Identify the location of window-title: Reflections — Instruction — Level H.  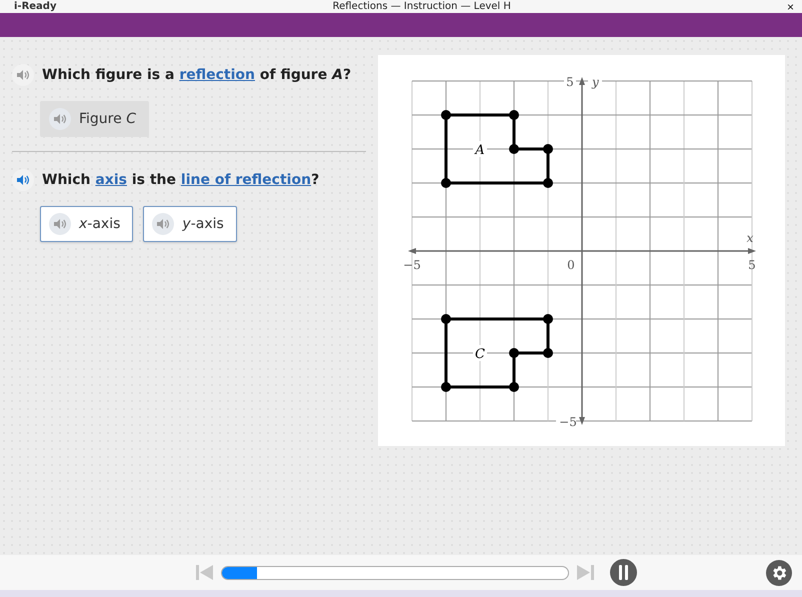
(422, 6).